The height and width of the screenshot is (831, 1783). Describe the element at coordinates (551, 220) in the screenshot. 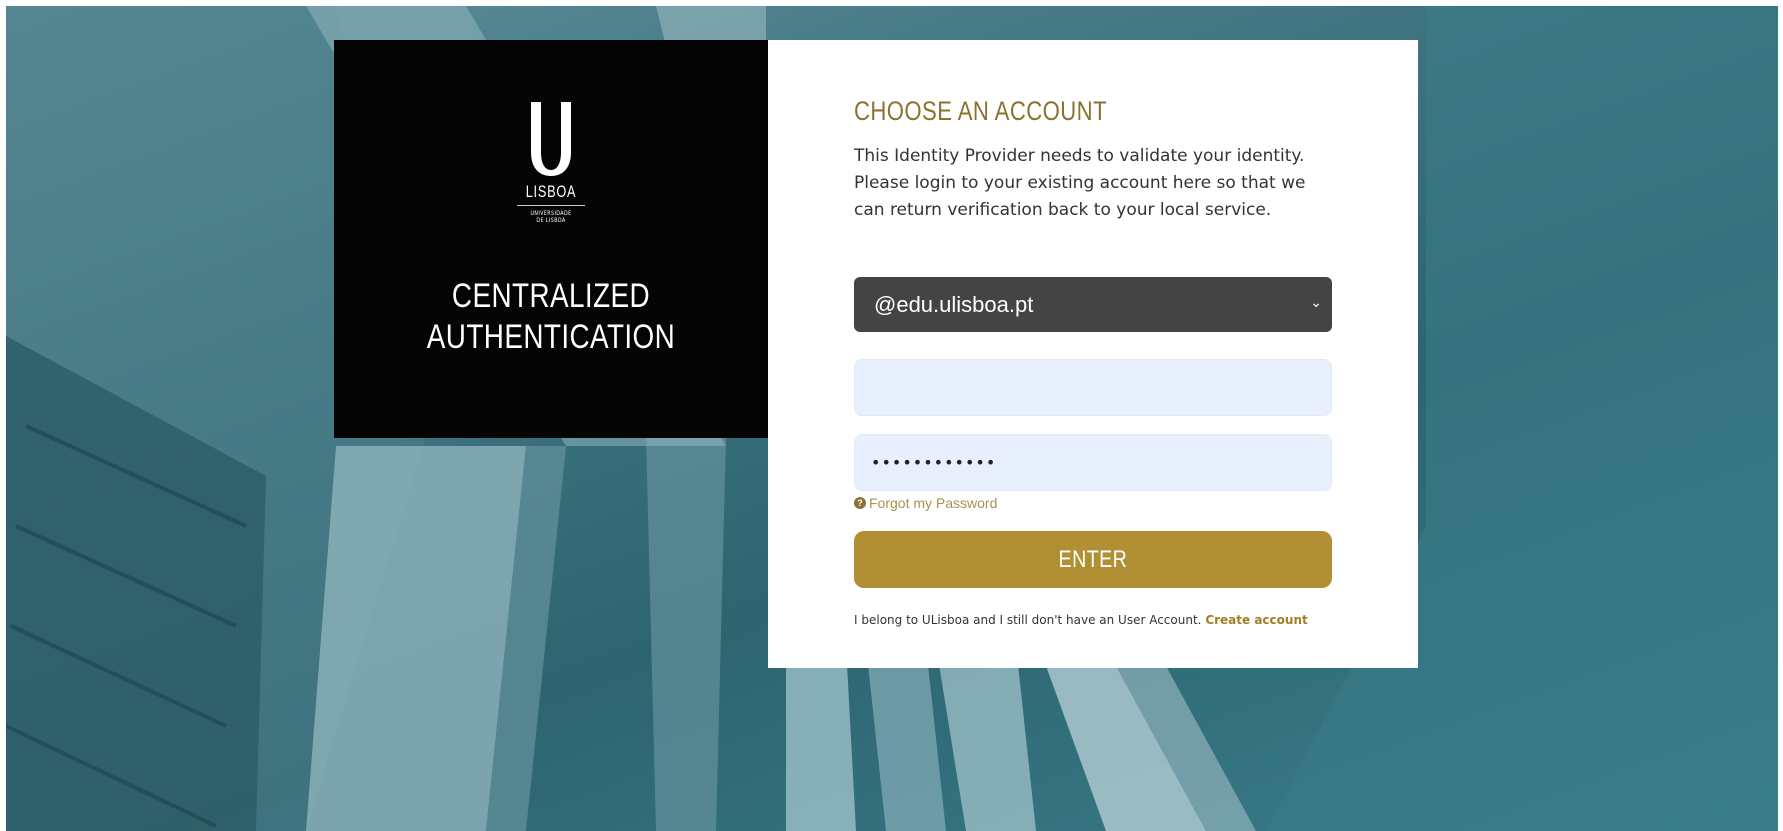

I see `logo-subtitle-2: DE LISBOA` at that location.